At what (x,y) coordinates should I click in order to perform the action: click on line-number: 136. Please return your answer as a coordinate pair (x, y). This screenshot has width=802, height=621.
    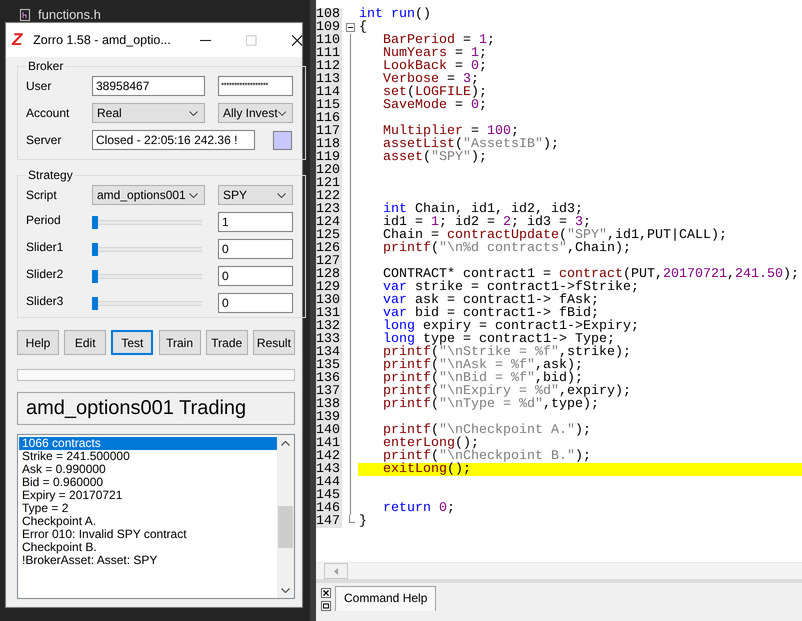
    Looking at the image, I should click on (329, 378).